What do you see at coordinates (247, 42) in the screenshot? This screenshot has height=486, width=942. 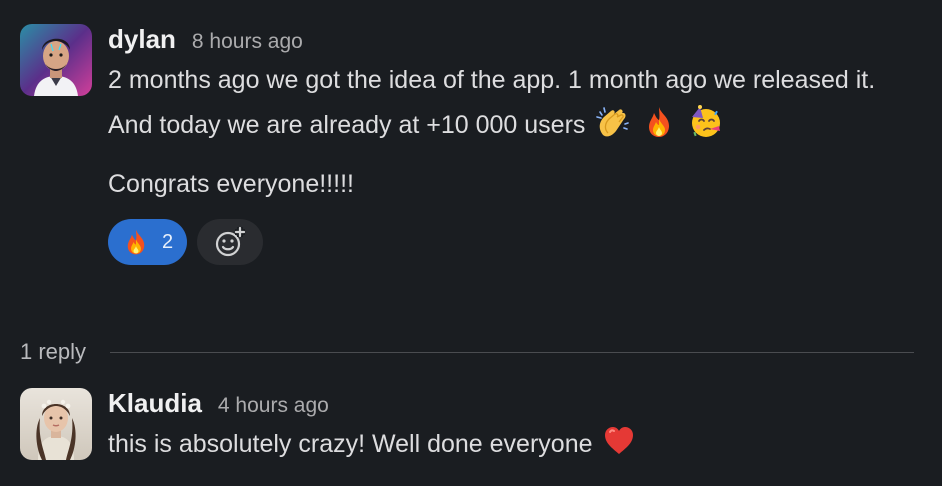 I see `message-timestamp: 8 hours ago` at bounding box center [247, 42].